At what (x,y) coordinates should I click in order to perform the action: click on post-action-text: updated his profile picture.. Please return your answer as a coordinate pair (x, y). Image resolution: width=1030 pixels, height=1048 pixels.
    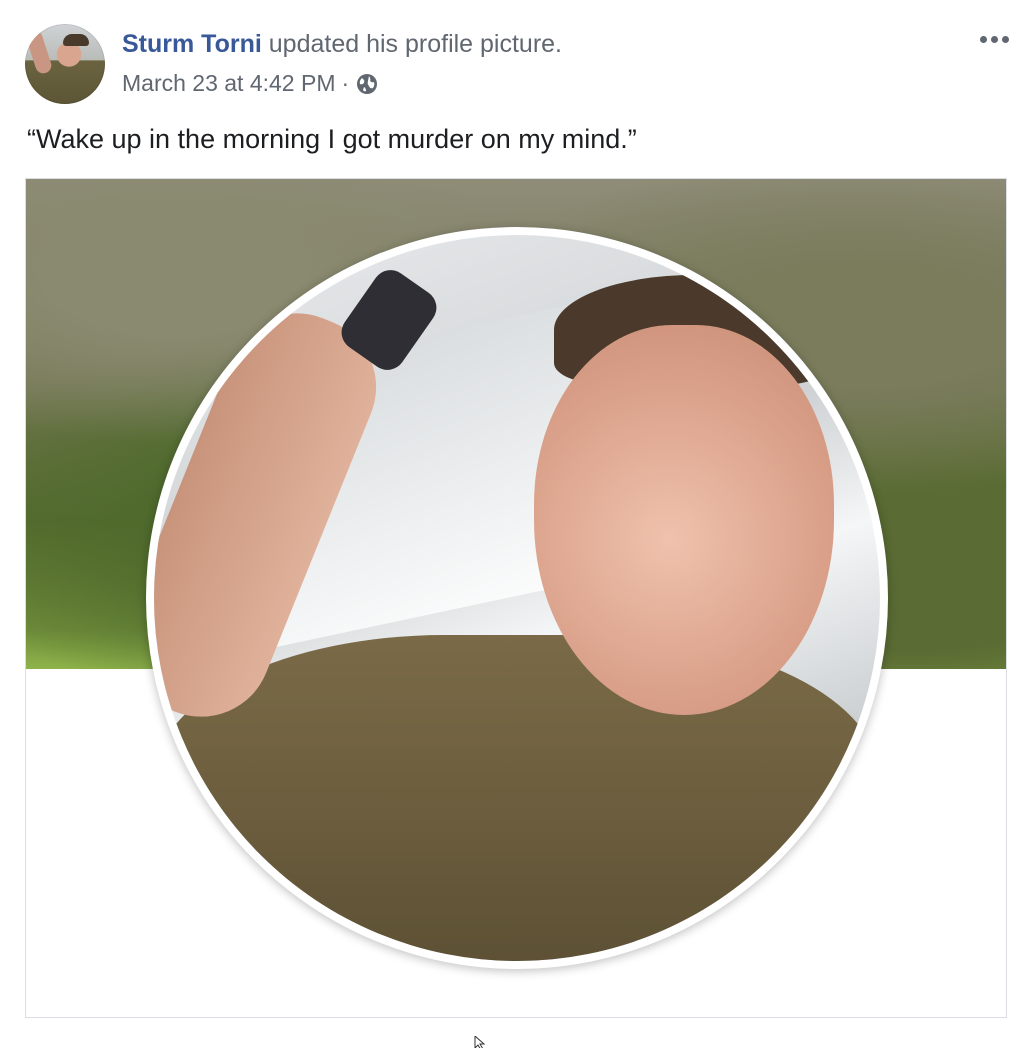
    Looking at the image, I should click on (415, 44).